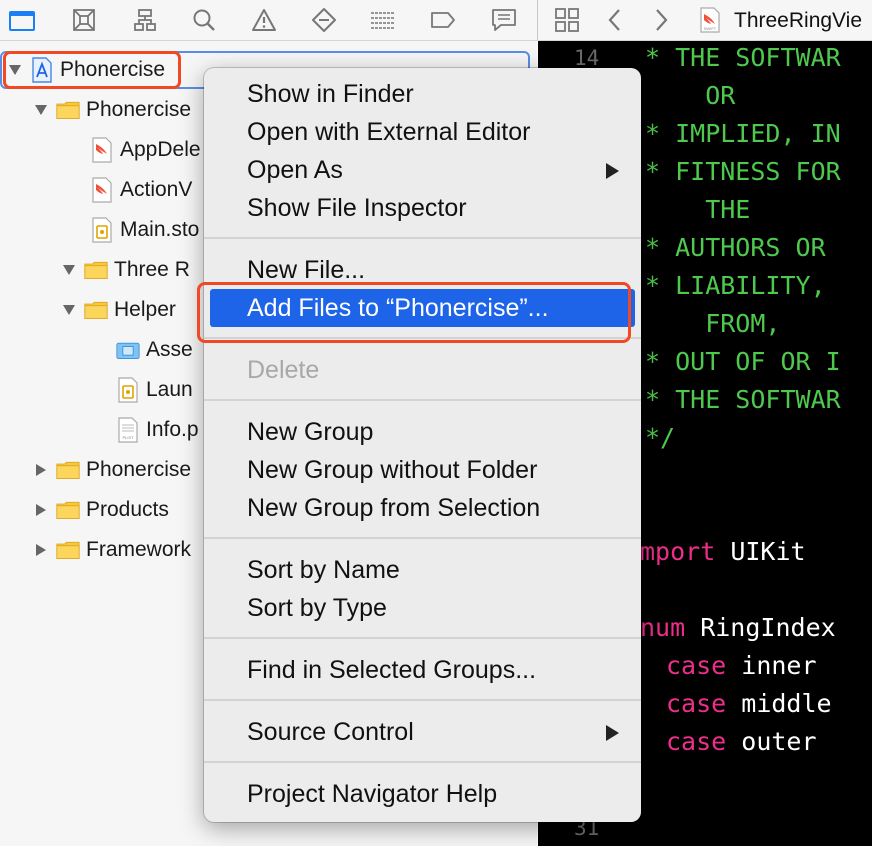  I want to click on search-icon, so click(204, 20).